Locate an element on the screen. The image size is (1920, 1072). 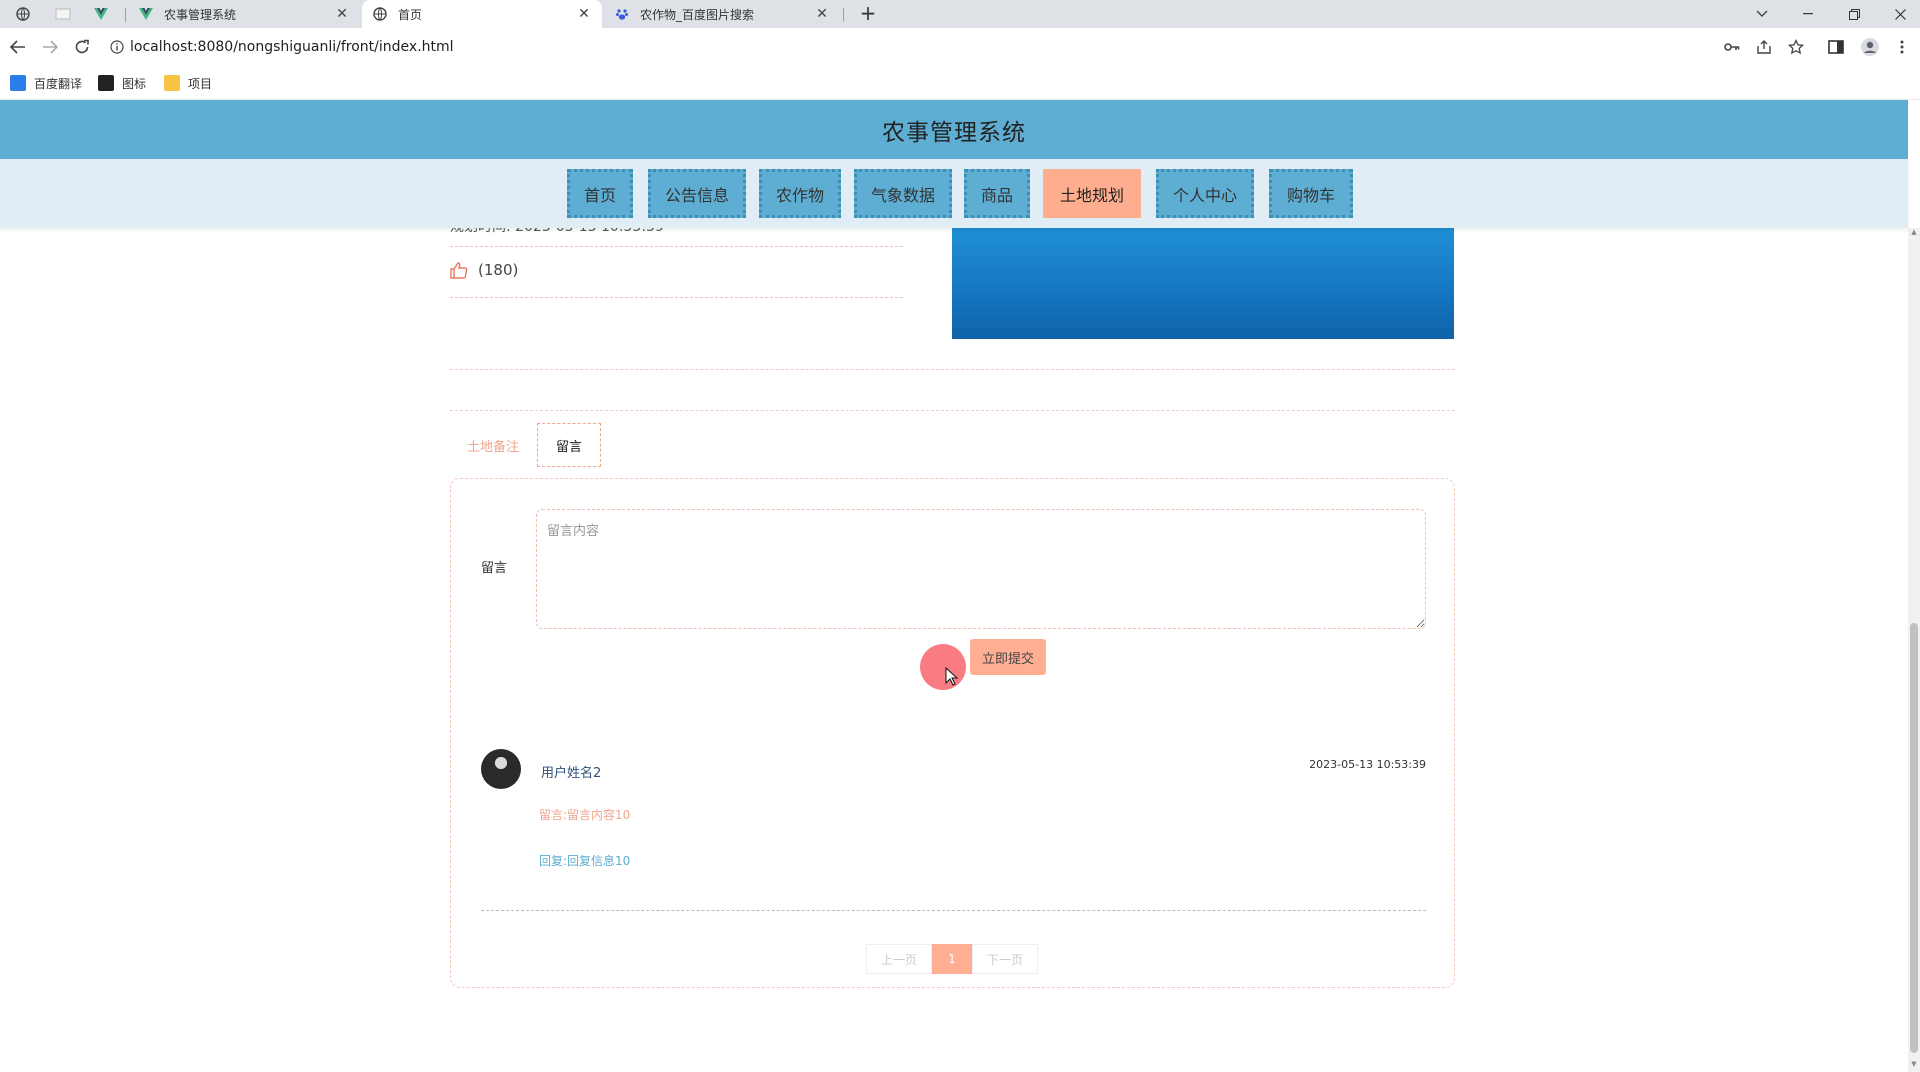
pinned-tab-blank is located at coordinates (63, 14).